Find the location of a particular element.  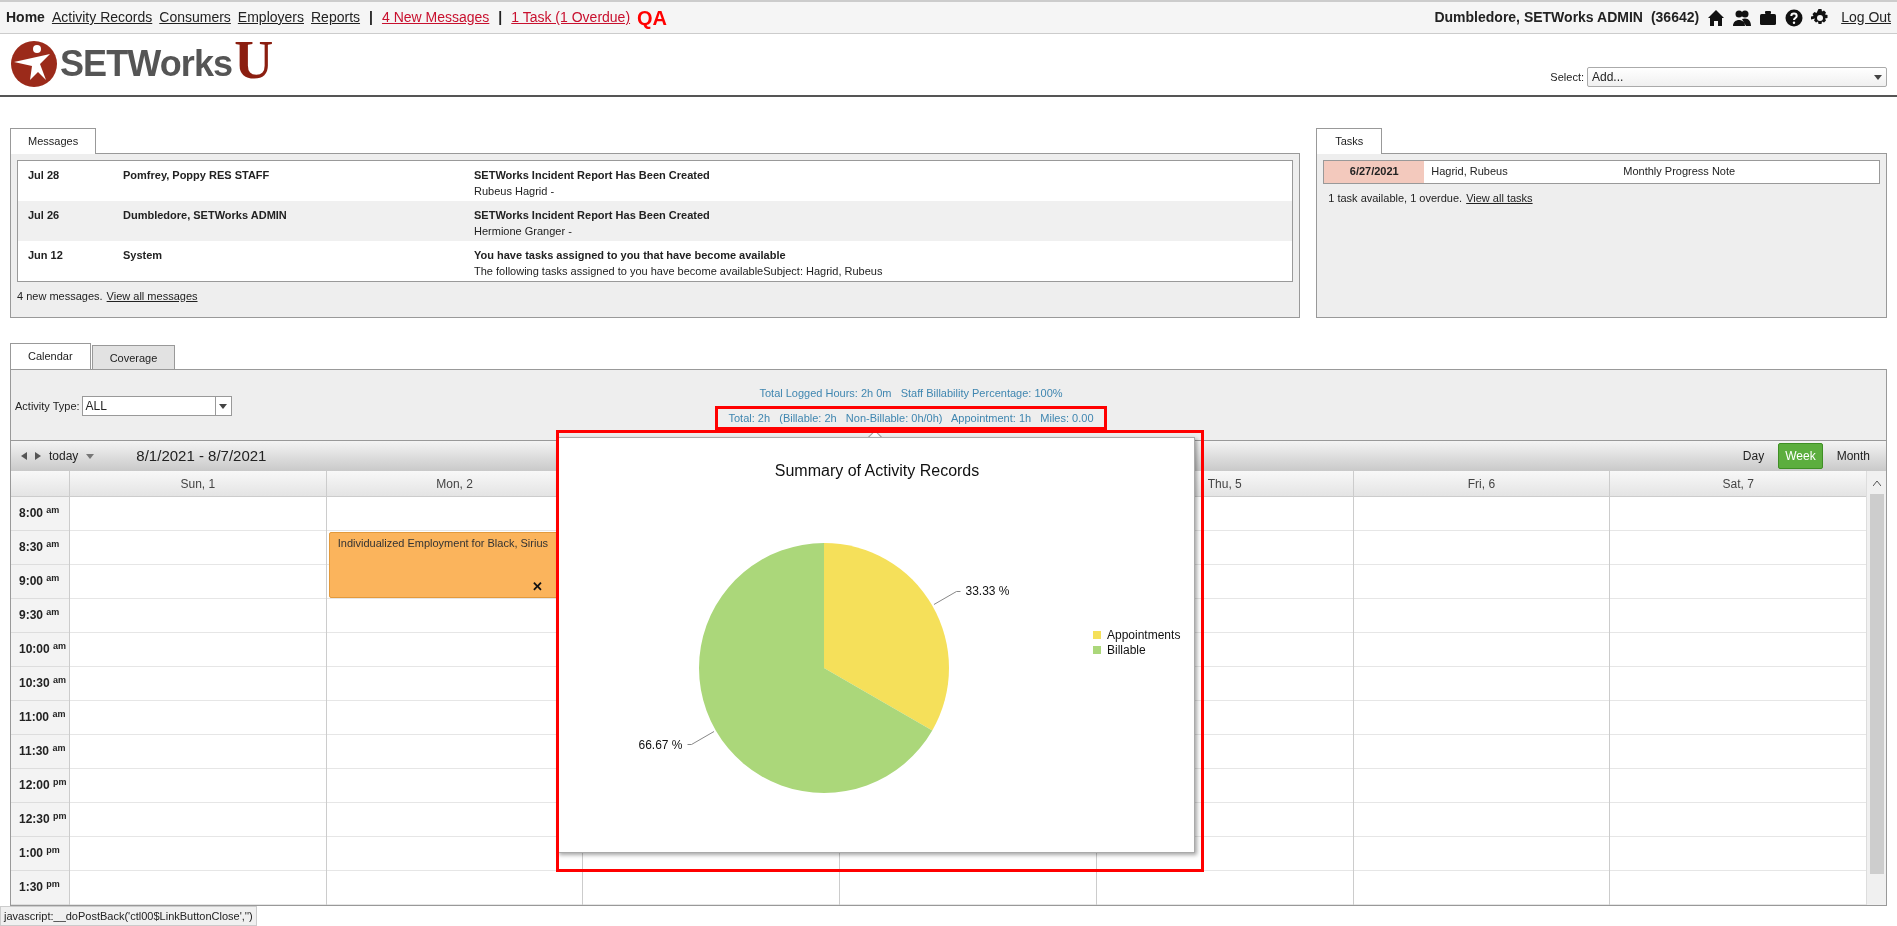

time-label: 11:00 $^{am}$ is located at coordinates (42, 717).